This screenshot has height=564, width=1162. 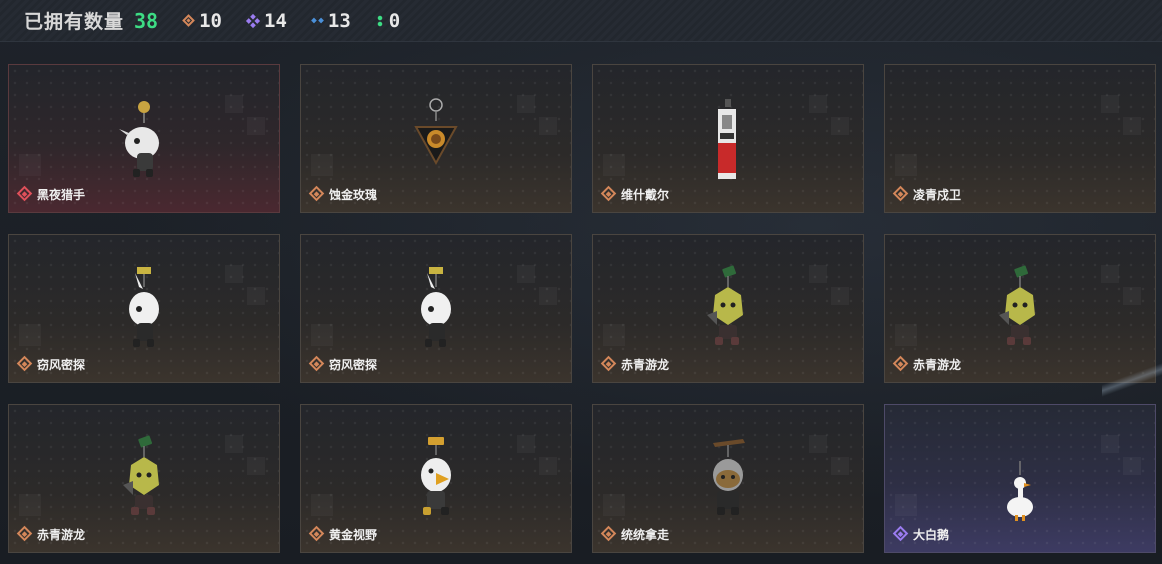 I want to click on purple-diamond-icon, so click(x=253, y=20).